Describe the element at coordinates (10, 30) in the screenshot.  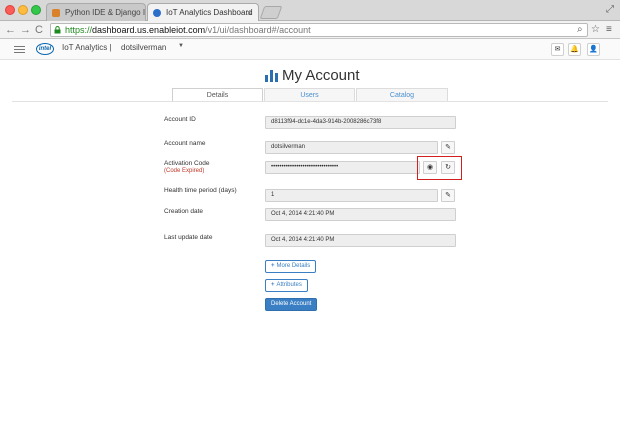
I see `back-arrow-icon: ←` at that location.